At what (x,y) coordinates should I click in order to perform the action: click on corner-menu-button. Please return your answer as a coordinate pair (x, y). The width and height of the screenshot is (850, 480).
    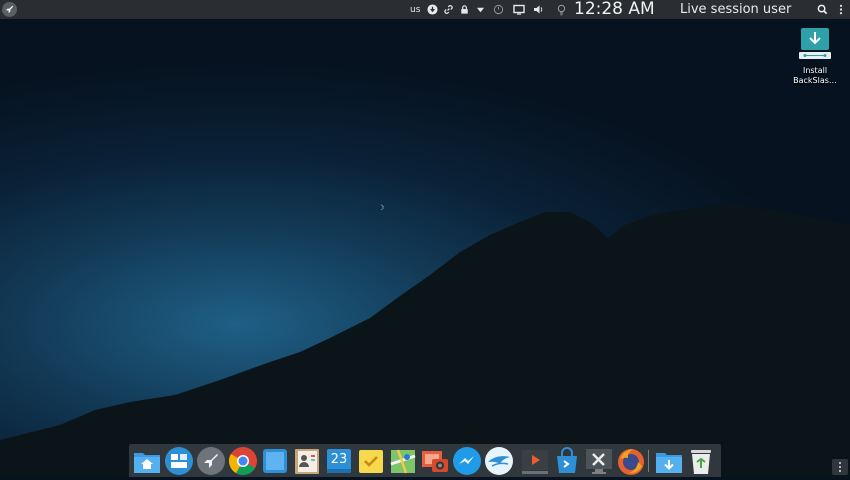
    Looking at the image, I should click on (840, 467).